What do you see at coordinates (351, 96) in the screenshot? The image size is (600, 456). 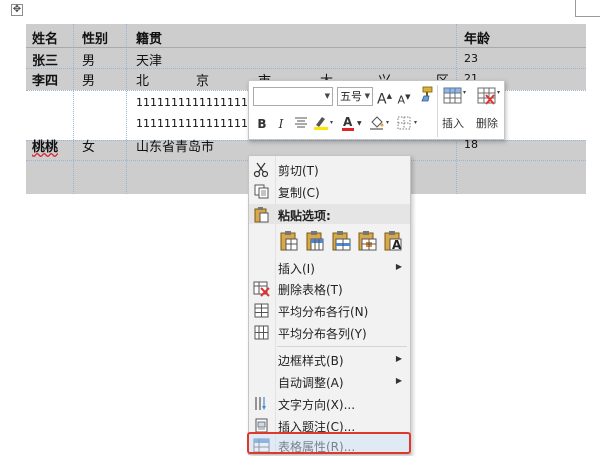 I see `font-size-value: 五号` at bounding box center [351, 96].